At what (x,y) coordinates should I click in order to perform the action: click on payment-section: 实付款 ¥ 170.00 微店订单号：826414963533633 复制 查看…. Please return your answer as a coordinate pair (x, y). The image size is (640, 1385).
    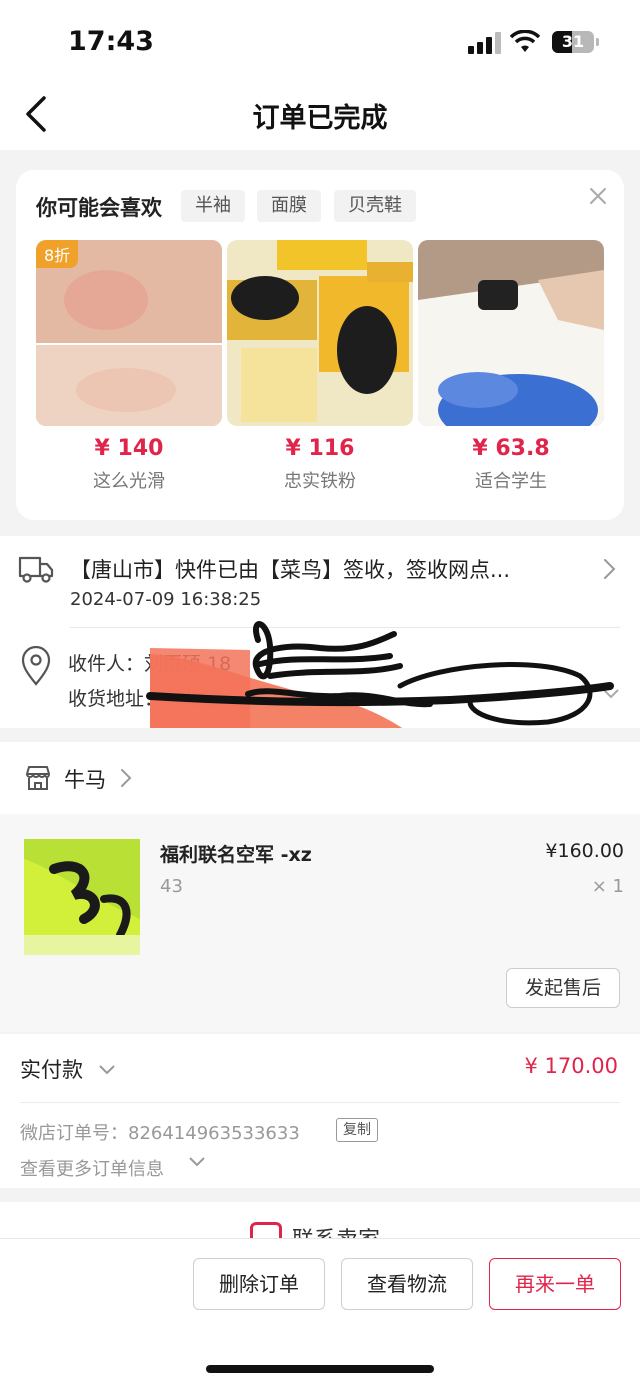
    Looking at the image, I should click on (320, 1111).